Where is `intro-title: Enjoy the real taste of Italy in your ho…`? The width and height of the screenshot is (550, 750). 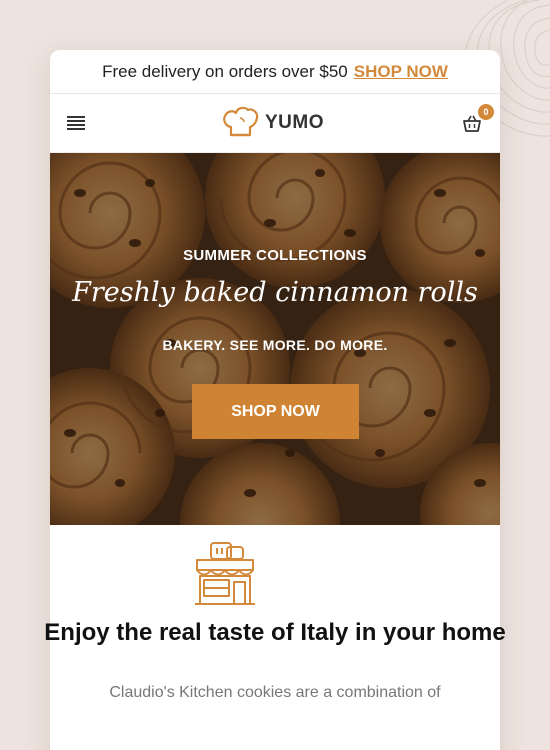
intro-title: Enjoy the real taste of Italy in your ho… is located at coordinates (275, 632).